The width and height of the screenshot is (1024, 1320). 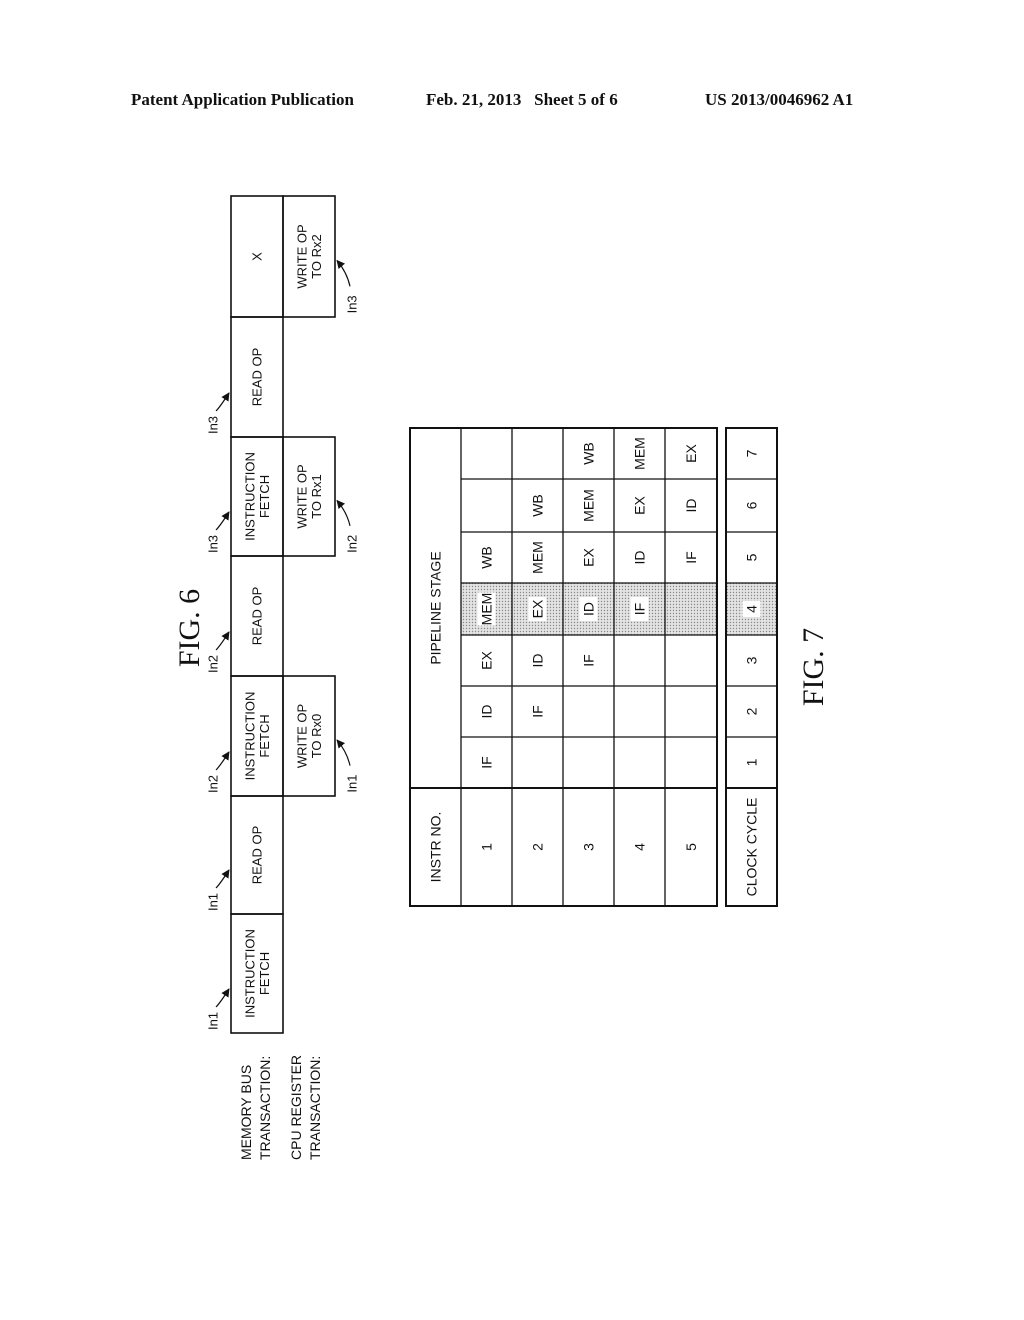 I want to click on cpu-register-row-label-line: CPU REGISTER, so click(x=296, y=1107).